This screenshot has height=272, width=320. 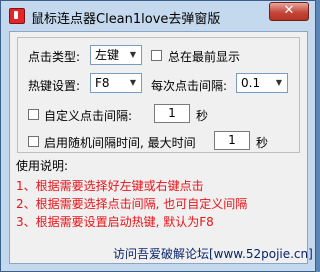 What do you see at coordinates (54, 86) in the screenshot?
I see `hotkey-label: 热键设置:` at bounding box center [54, 86].